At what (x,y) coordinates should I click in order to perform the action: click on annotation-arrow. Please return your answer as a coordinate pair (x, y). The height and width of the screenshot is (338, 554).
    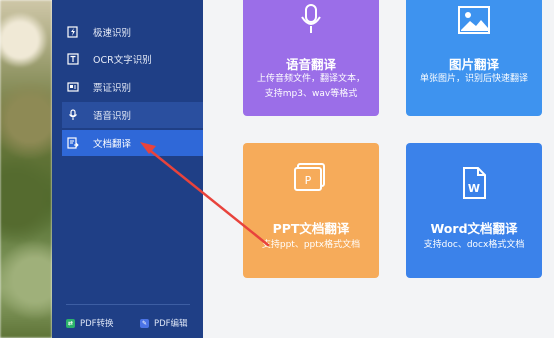
    Looking at the image, I should click on (205, 194).